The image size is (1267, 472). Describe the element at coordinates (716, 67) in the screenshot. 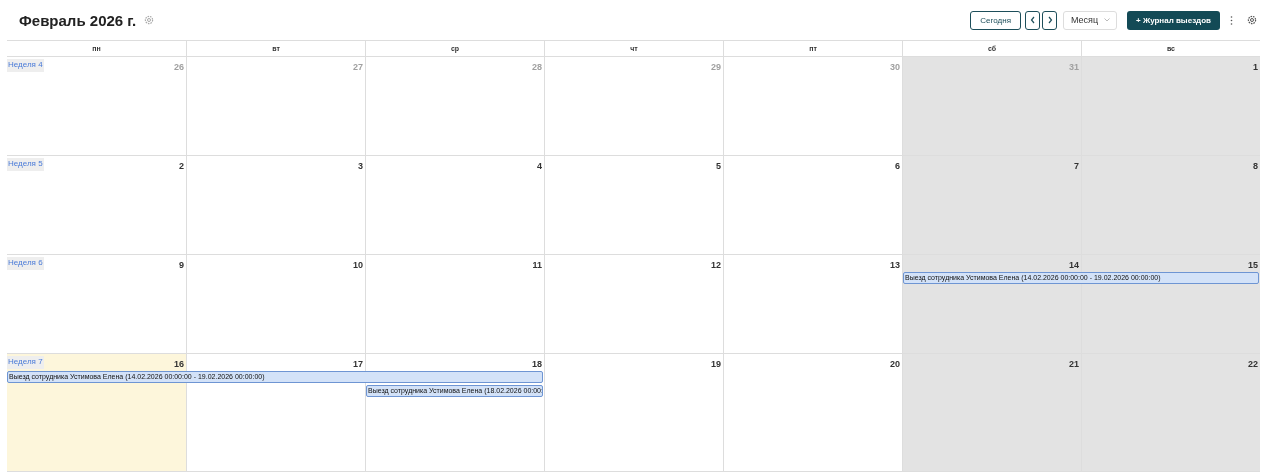

I see `day-number: 29` at that location.